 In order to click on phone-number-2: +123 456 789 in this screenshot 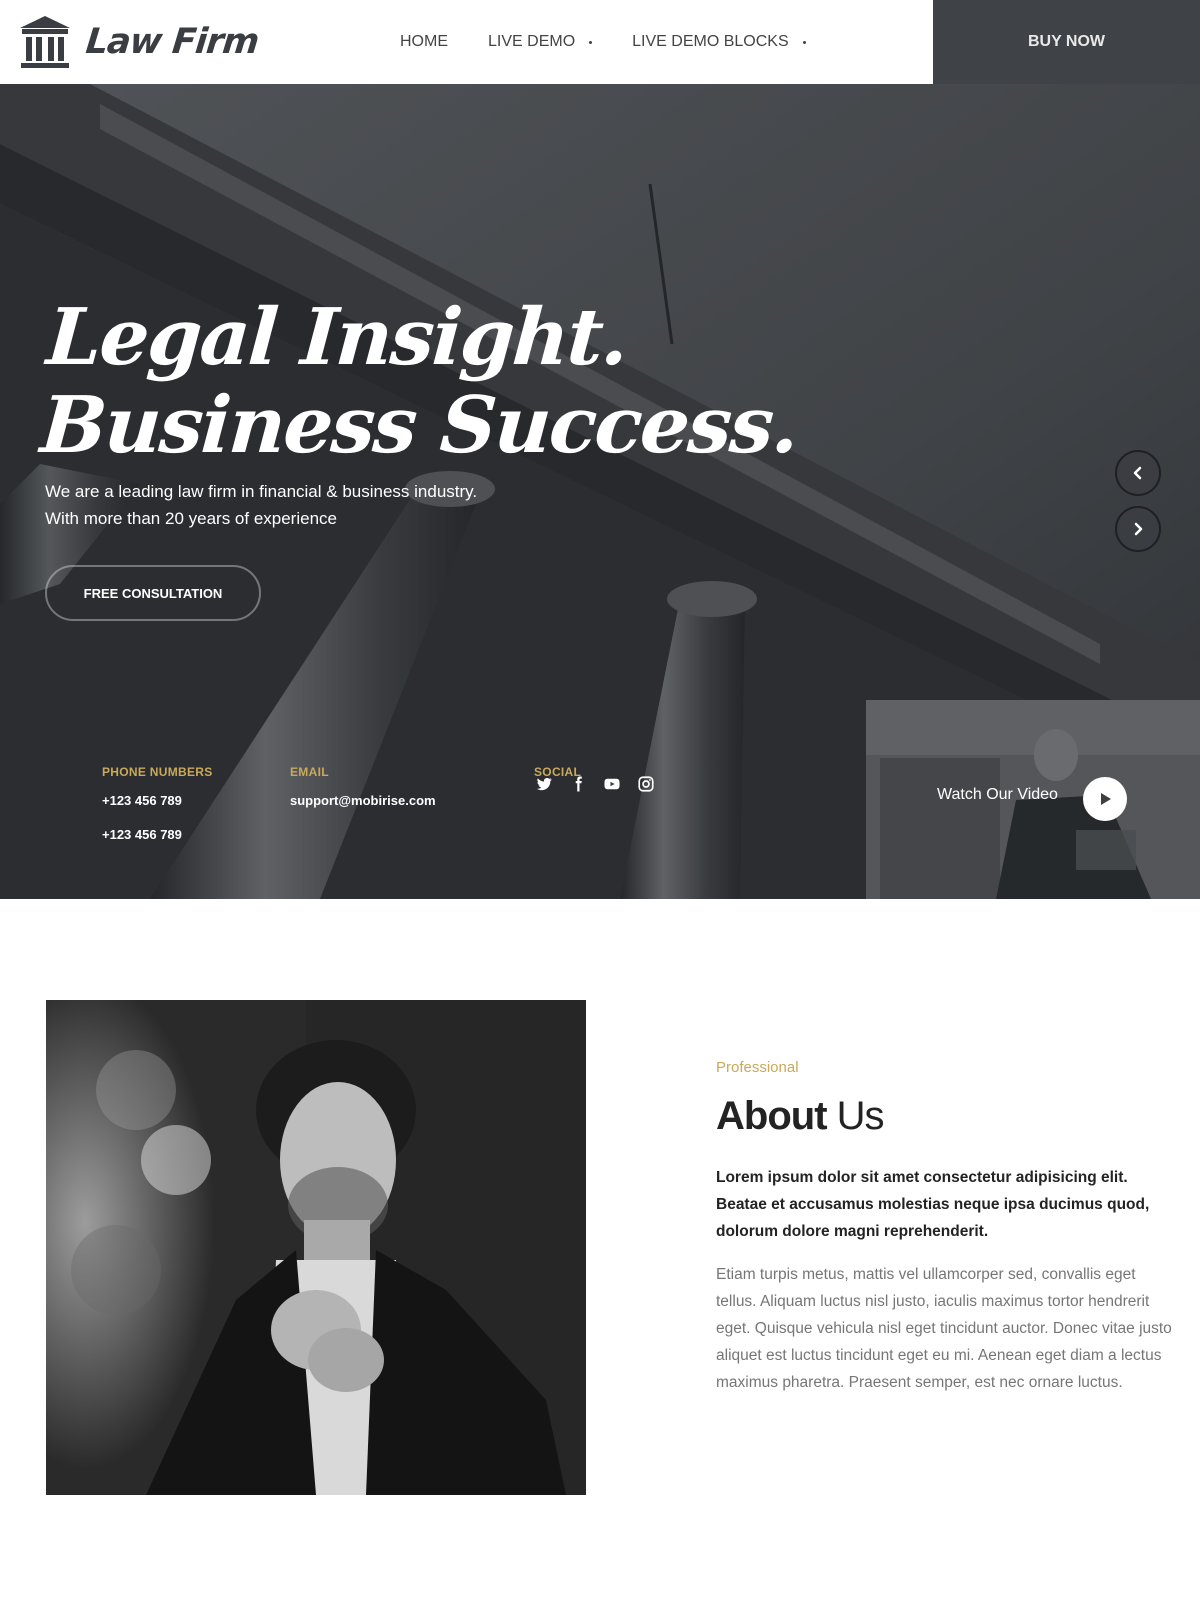, I will do `click(142, 834)`.